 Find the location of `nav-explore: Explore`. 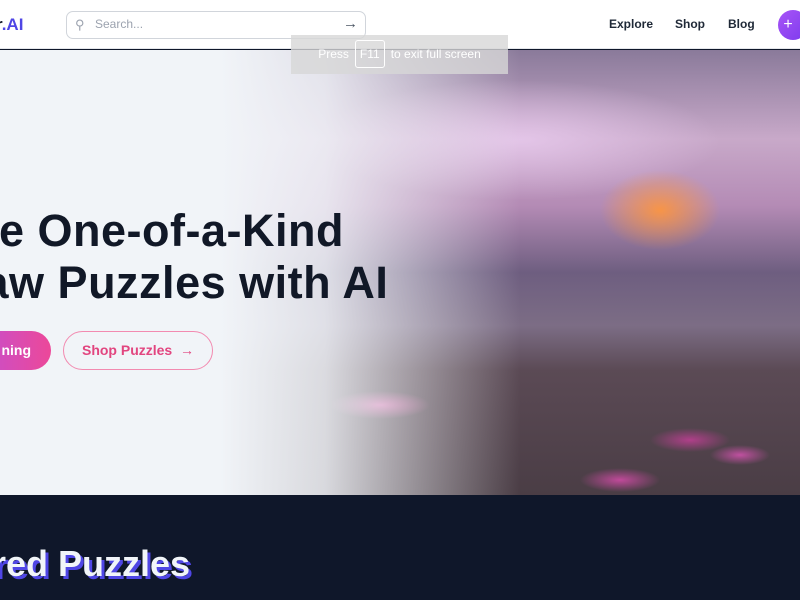

nav-explore: Explore is located at coordinates (631, 24).